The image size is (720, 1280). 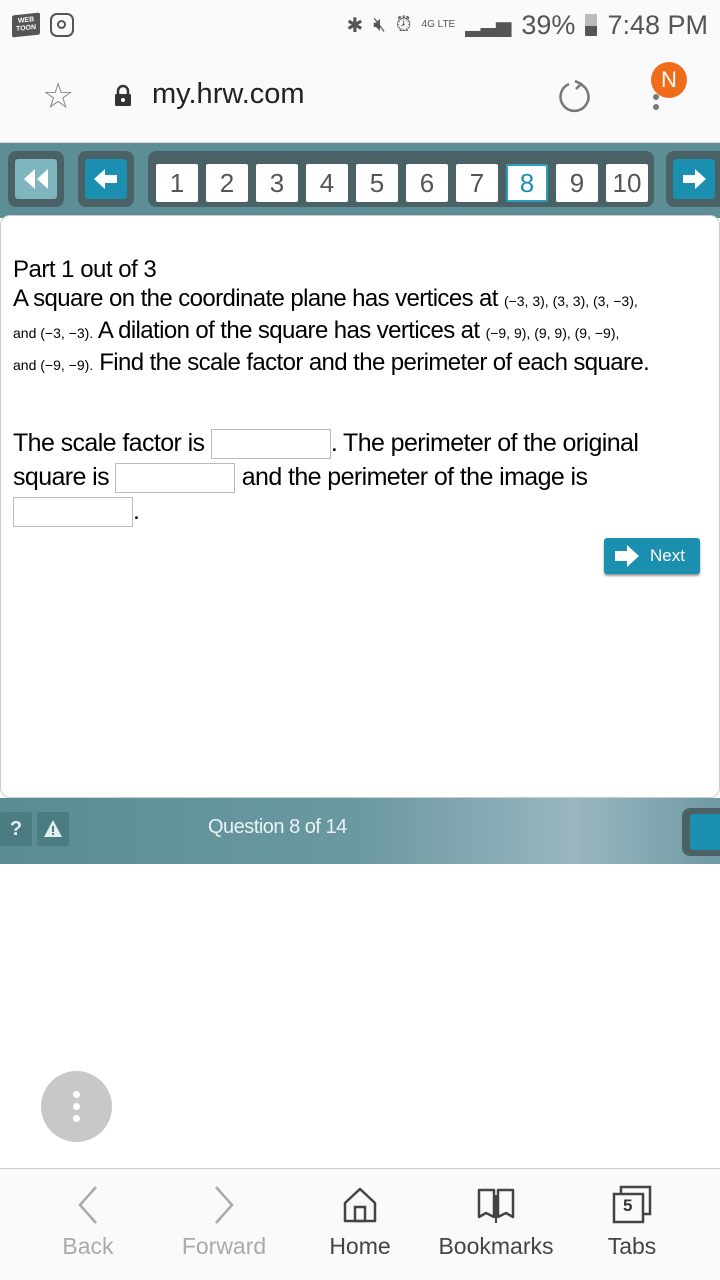 What do you see at coordinates (53, 365) in the screenshot?
I see `dilated-vertices-last: and (−9, −9).` at bounding box center [53, 365].